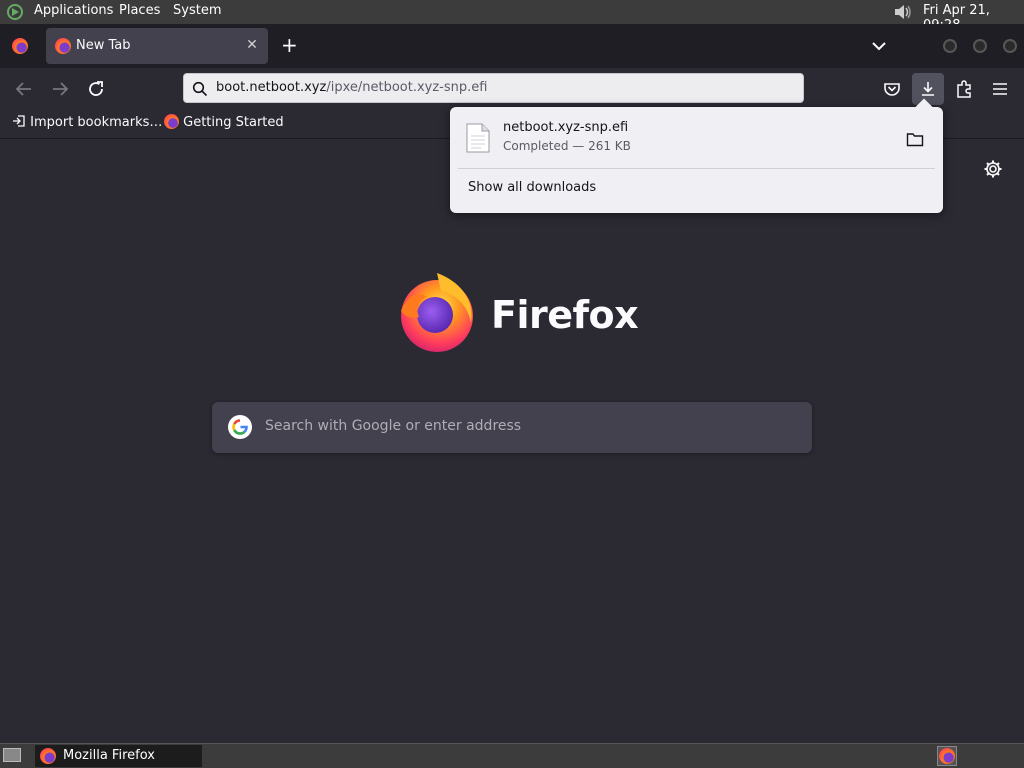 The width and height of the screenshot is (1024, 768). Describe the element at coordinates (200, 89) in the screenshot. I see `search-icon` at that location.